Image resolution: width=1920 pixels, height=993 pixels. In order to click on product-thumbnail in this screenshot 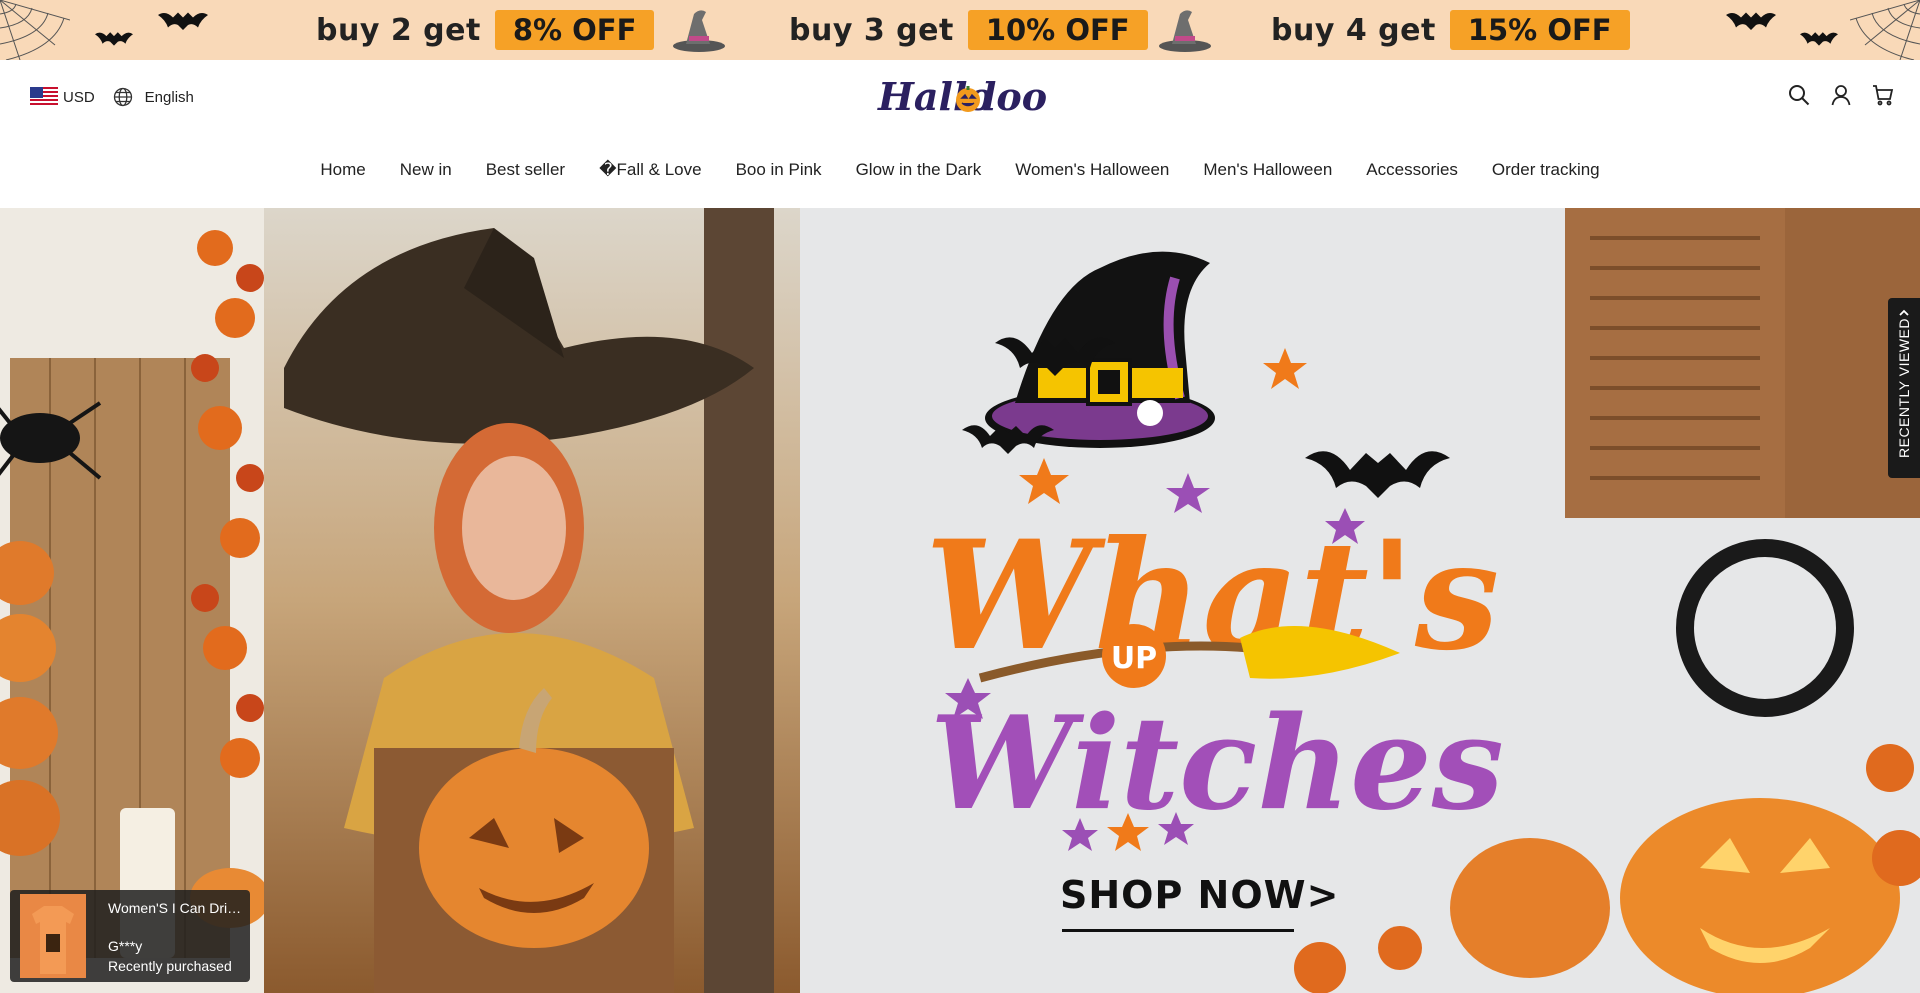, I will do `click(53, 936)`.